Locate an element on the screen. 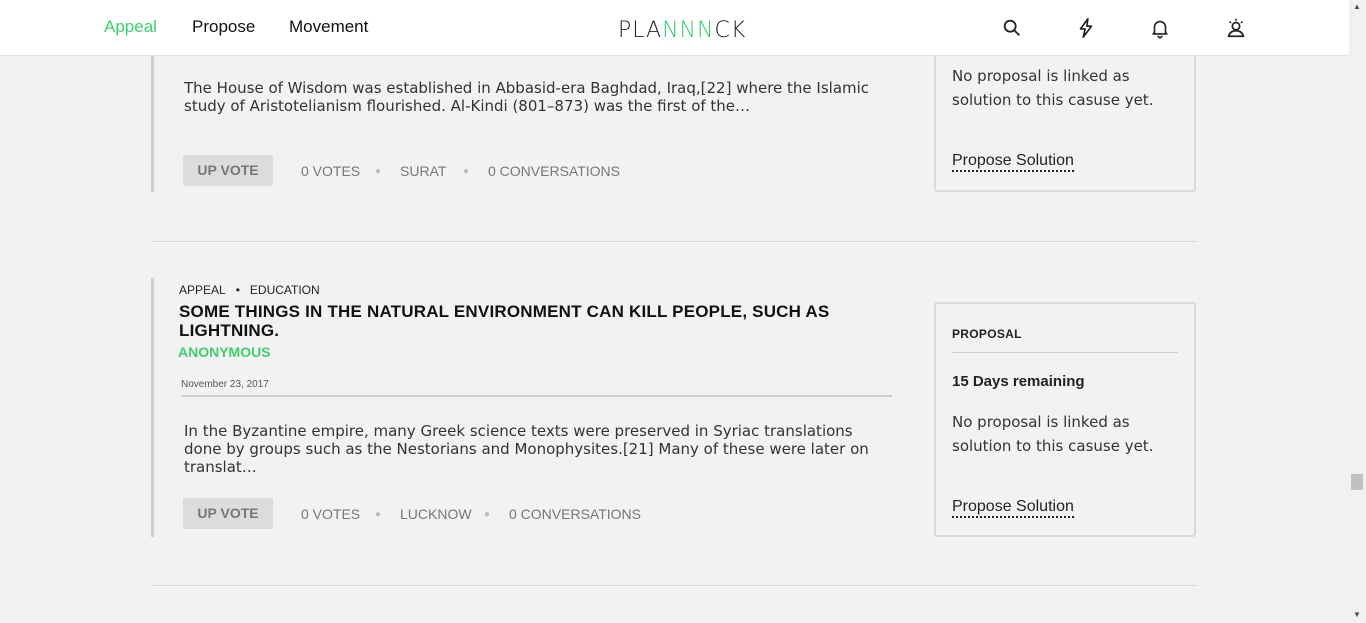  proposal-label: PROPOSAL is located at coordinates (987, 334).